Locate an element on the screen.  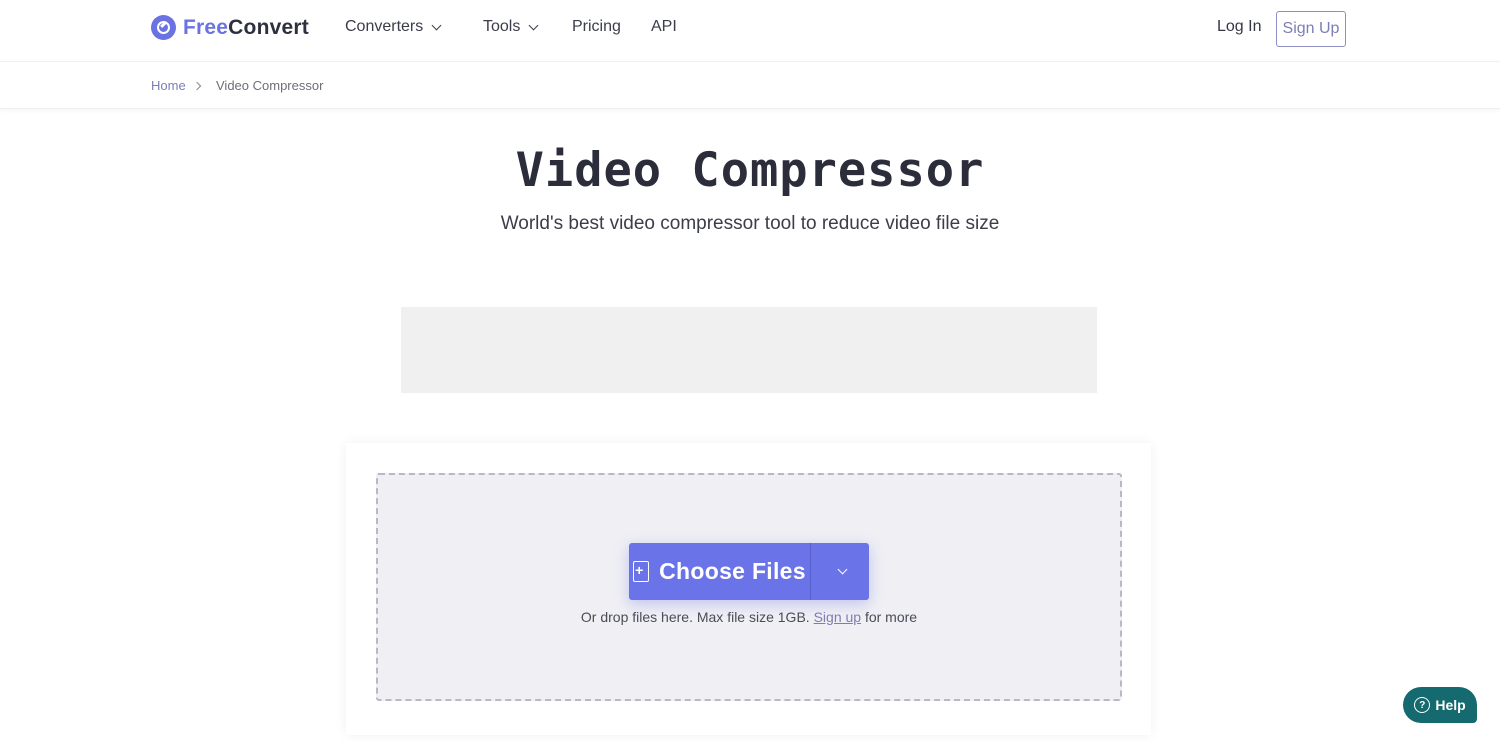
choose-files-label: Choose Files is located at coordinates (732, 571).